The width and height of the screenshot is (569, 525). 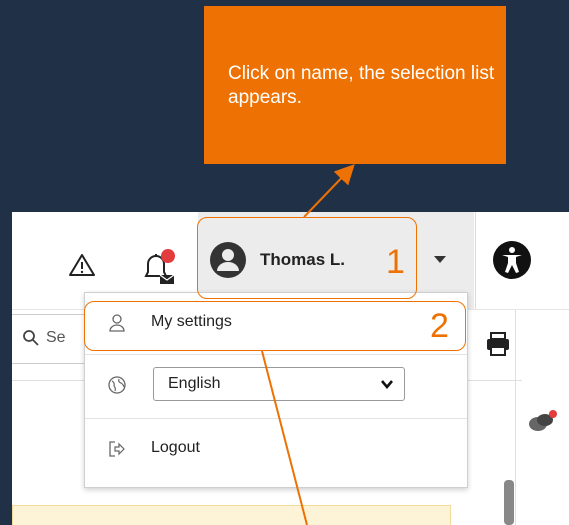 I want to click on arrow-to-callout, so click(x=329, y=191).